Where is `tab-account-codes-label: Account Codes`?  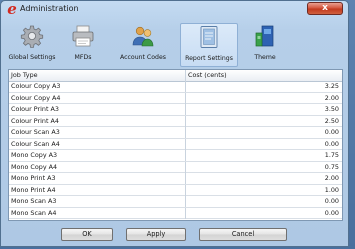
tab-account-codes-label: Account Codes is located at coordinates (142, 57).